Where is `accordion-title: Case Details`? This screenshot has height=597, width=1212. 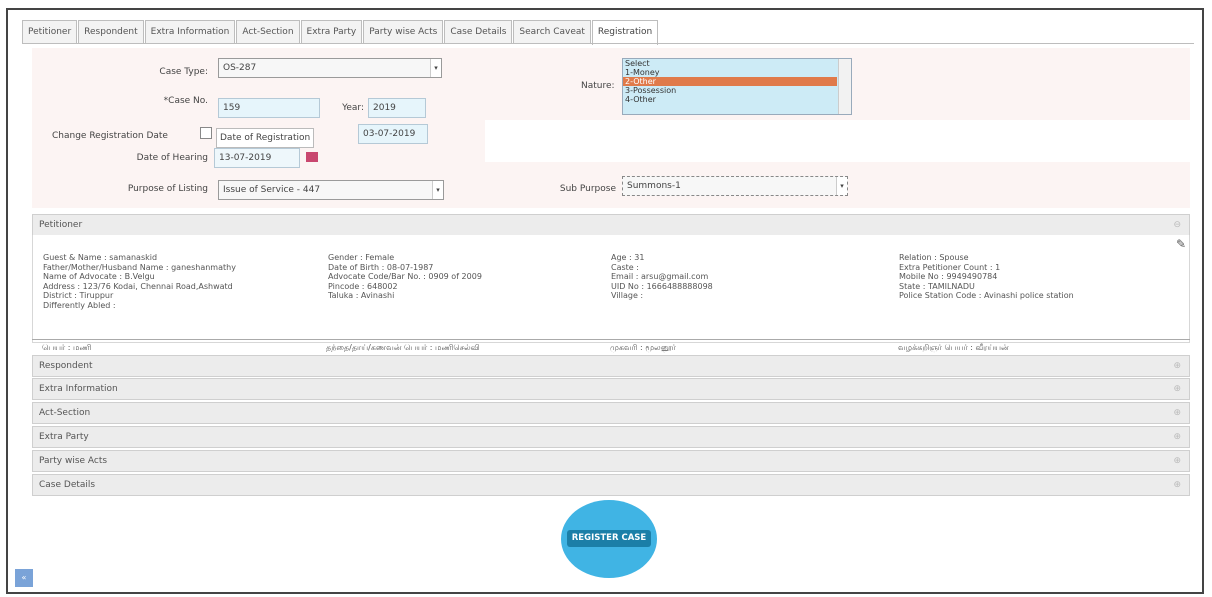
accordion-title: Case Details is located at coordinates (67, 485).